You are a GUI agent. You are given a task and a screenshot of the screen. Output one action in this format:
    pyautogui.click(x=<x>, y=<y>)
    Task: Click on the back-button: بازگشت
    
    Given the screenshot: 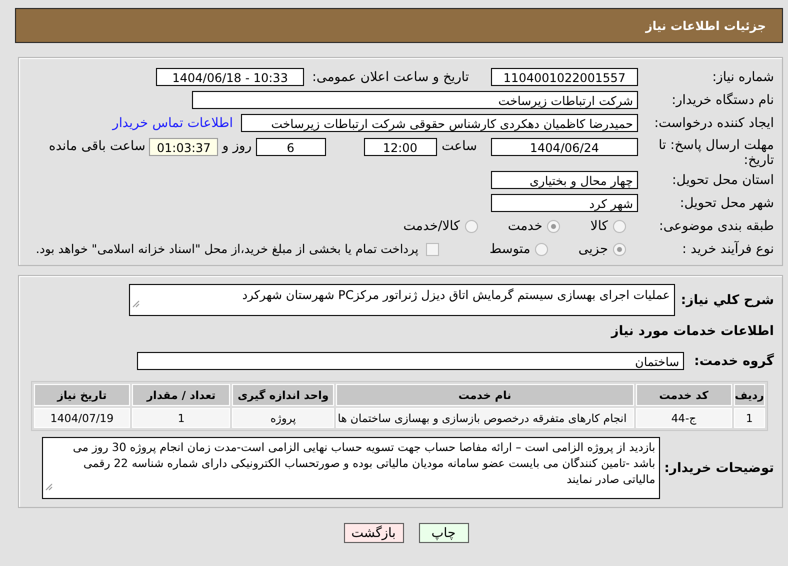 What is the action you would take?
    pyautogui.click(x=374, y=533)
    